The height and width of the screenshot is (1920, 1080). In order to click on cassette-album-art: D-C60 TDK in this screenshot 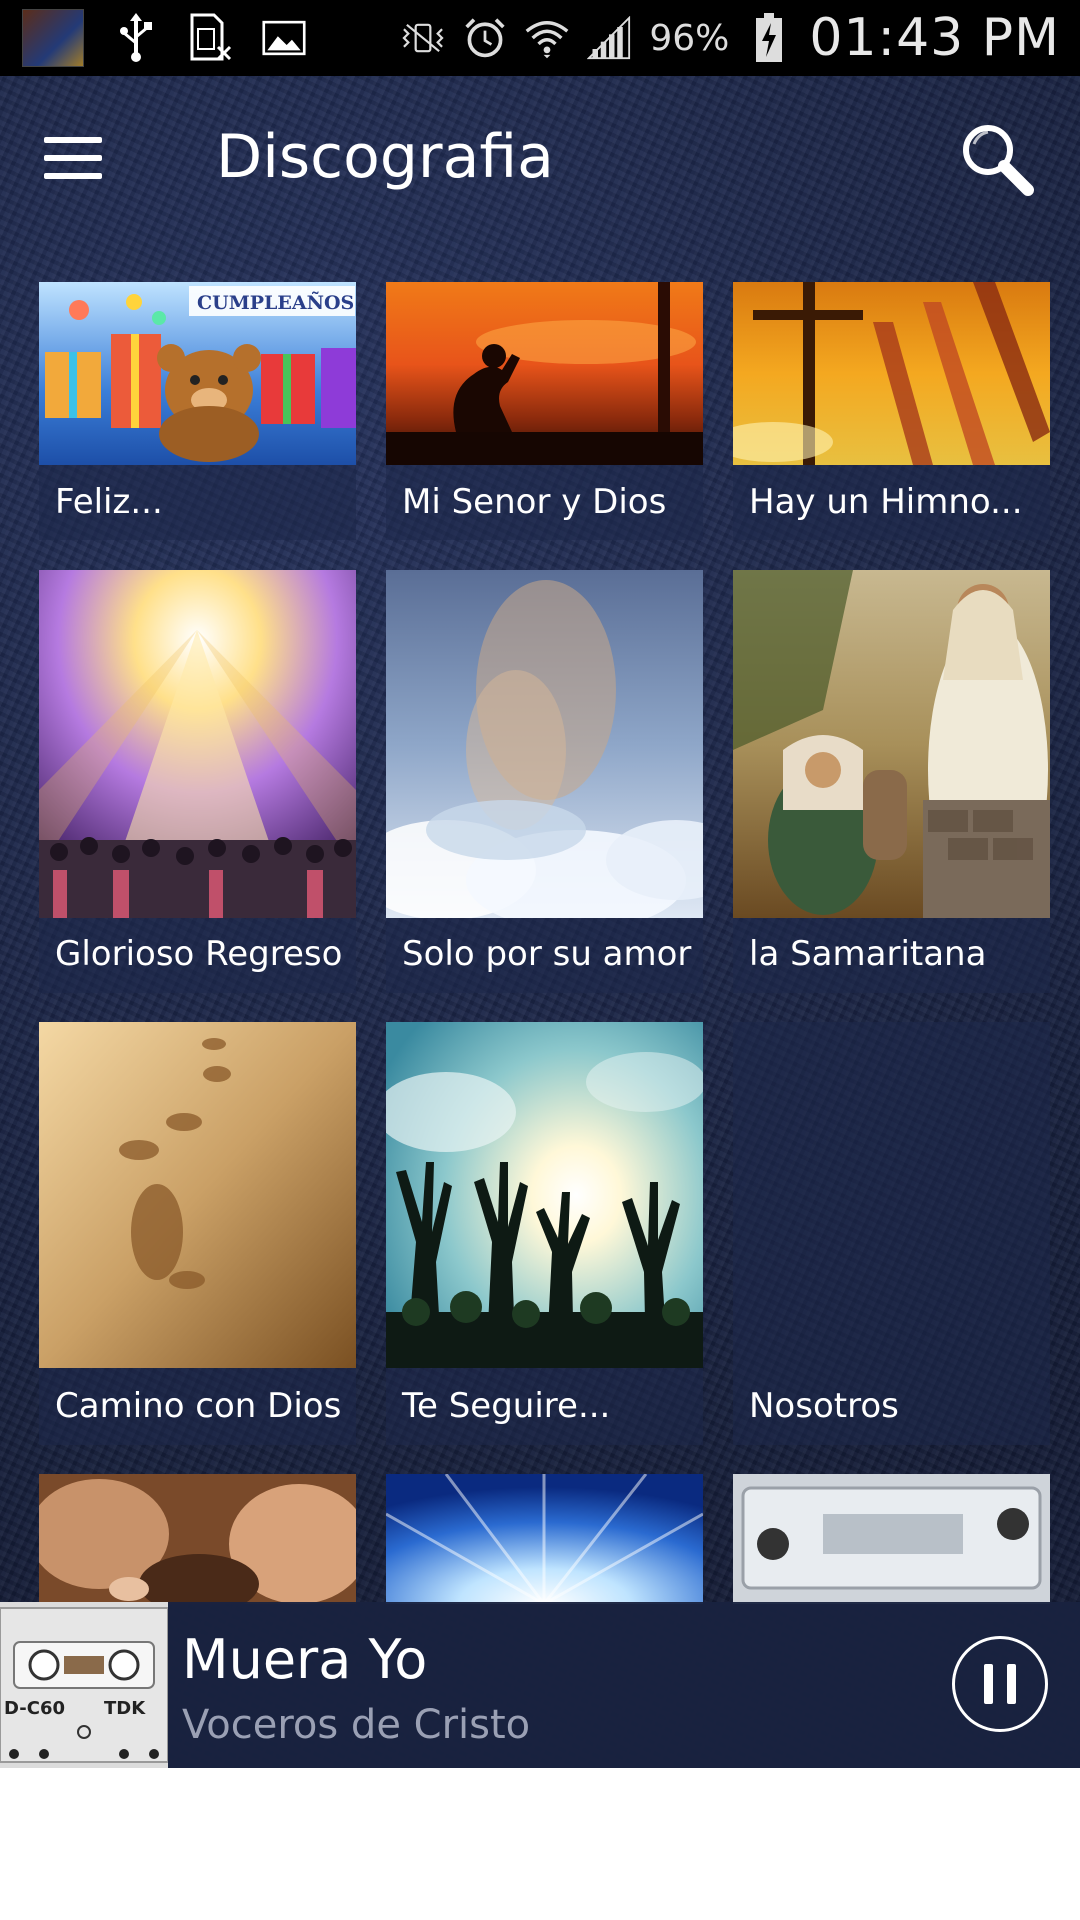, I will do `click(84, 1685)`.